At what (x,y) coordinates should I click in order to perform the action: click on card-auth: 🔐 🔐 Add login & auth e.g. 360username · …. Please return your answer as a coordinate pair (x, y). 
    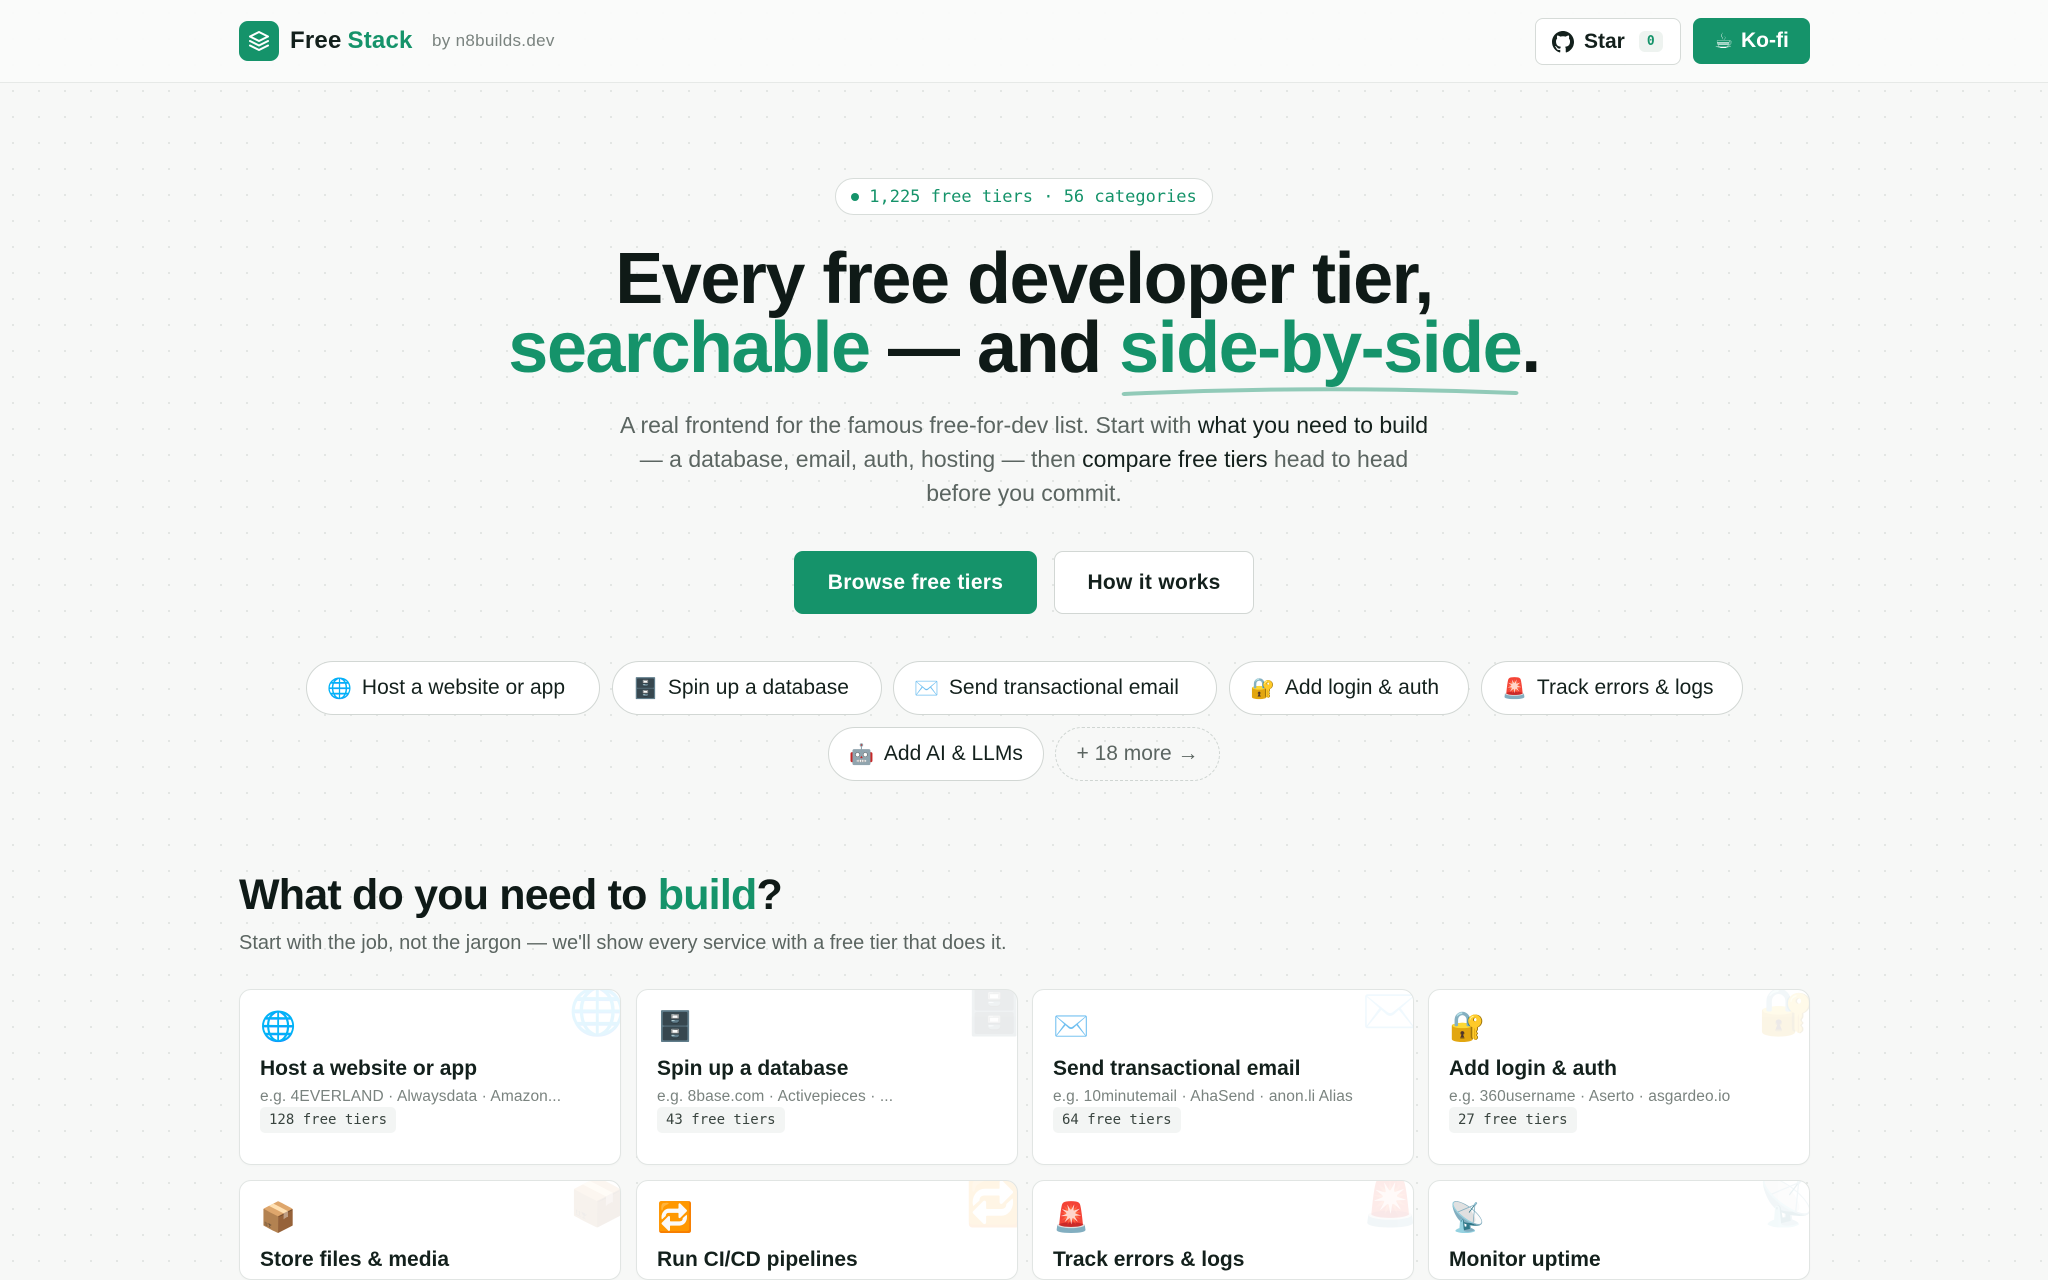
    Looking at the image, I should click on (1619, 1077).